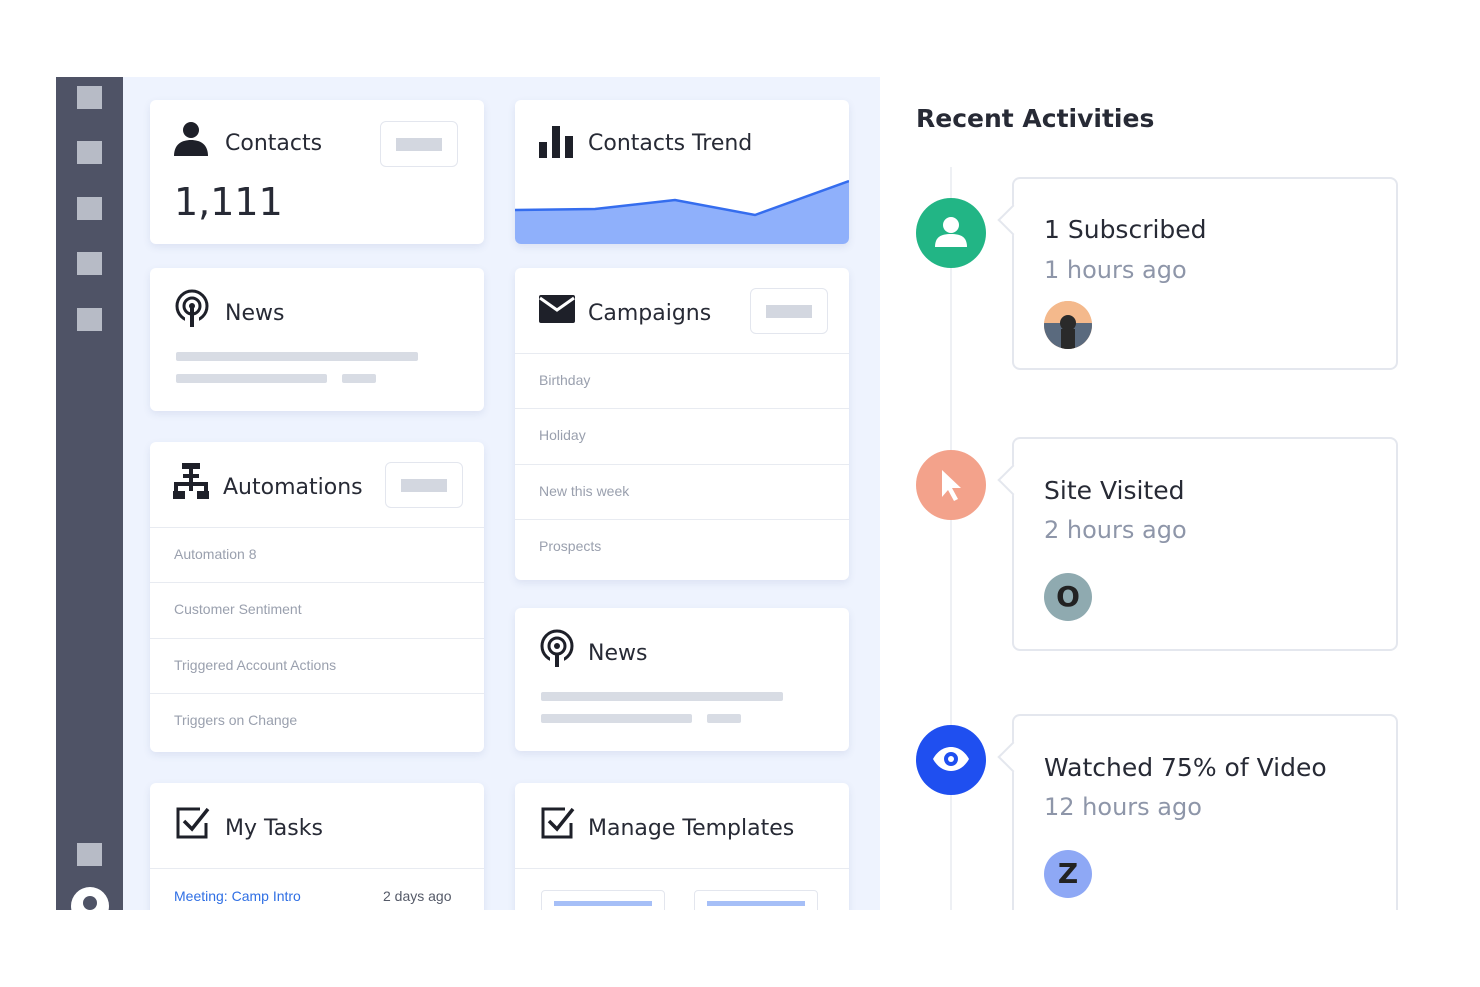 This screenshot has width=1480, height=987. Describe the element at coordinates (417, 896) in the screenshot. I see `task-time: 2 days ago` at that location.